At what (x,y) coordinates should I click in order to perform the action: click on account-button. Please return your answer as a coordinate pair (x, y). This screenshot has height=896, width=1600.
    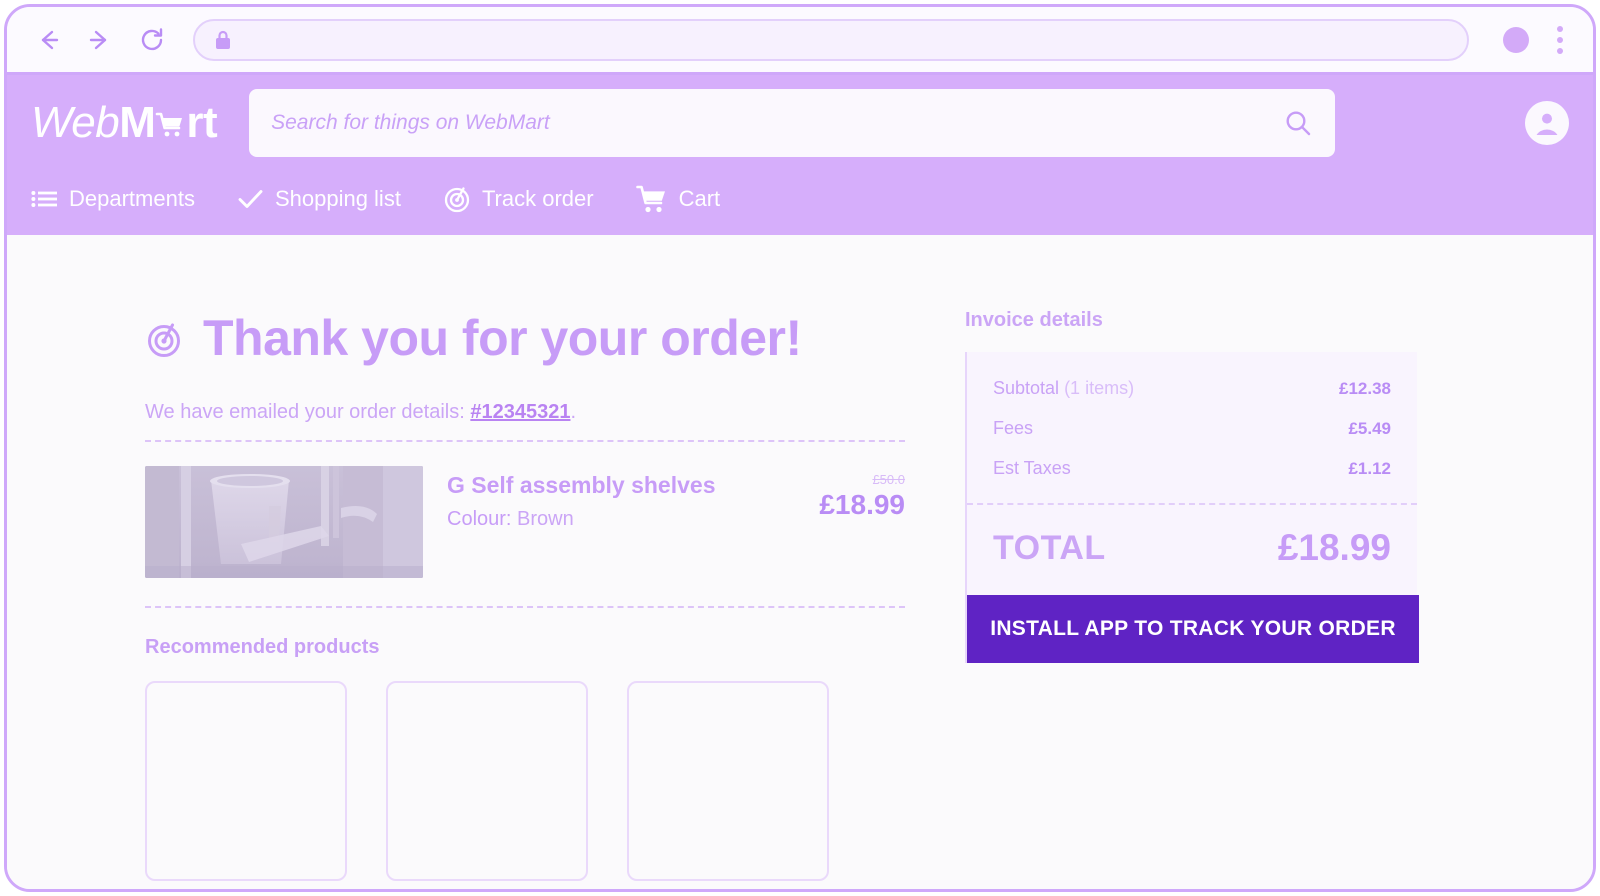
    Looking at the image, I should click on (1547, 122).